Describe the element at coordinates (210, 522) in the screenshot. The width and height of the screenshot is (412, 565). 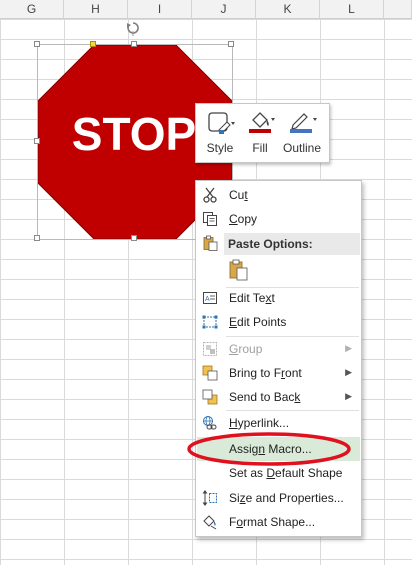
I see `format-shape-icon` at that location.